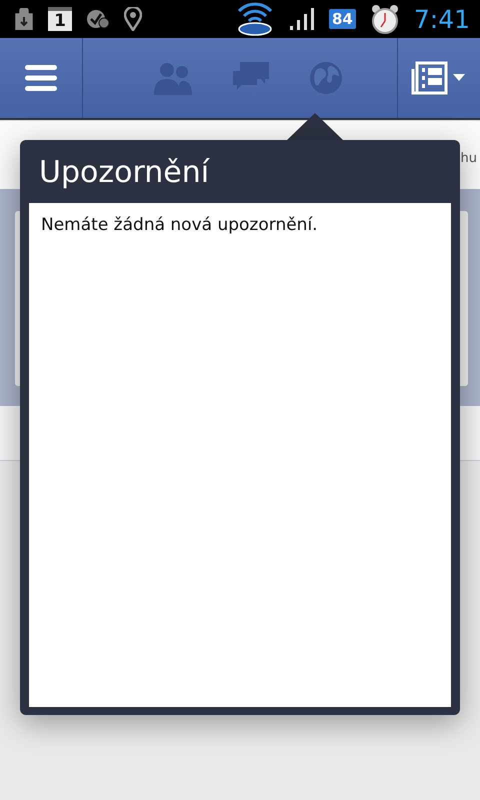  What do you see at coordinates (468, 159) in the screenshot?
I see `tab-label: hu` at bounding box center [468, 159].